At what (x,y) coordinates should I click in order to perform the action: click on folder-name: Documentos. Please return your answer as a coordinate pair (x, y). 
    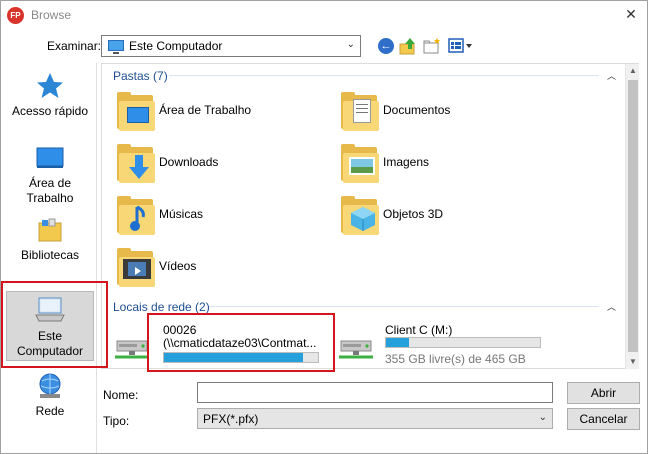
    Looking at the image, I should click on (417, 110).